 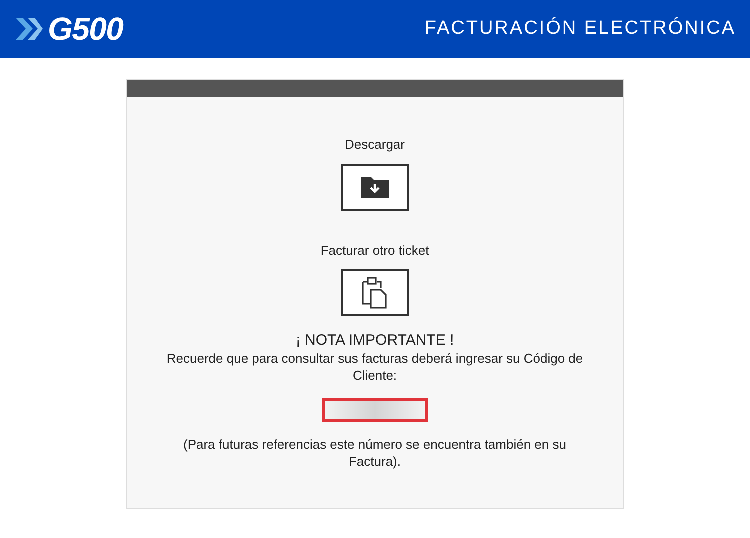 I want to click on note-text: Recuerde que para consultar sus facturas deberá ingresar su Código de Cliente:, so click(x=375, y=367).